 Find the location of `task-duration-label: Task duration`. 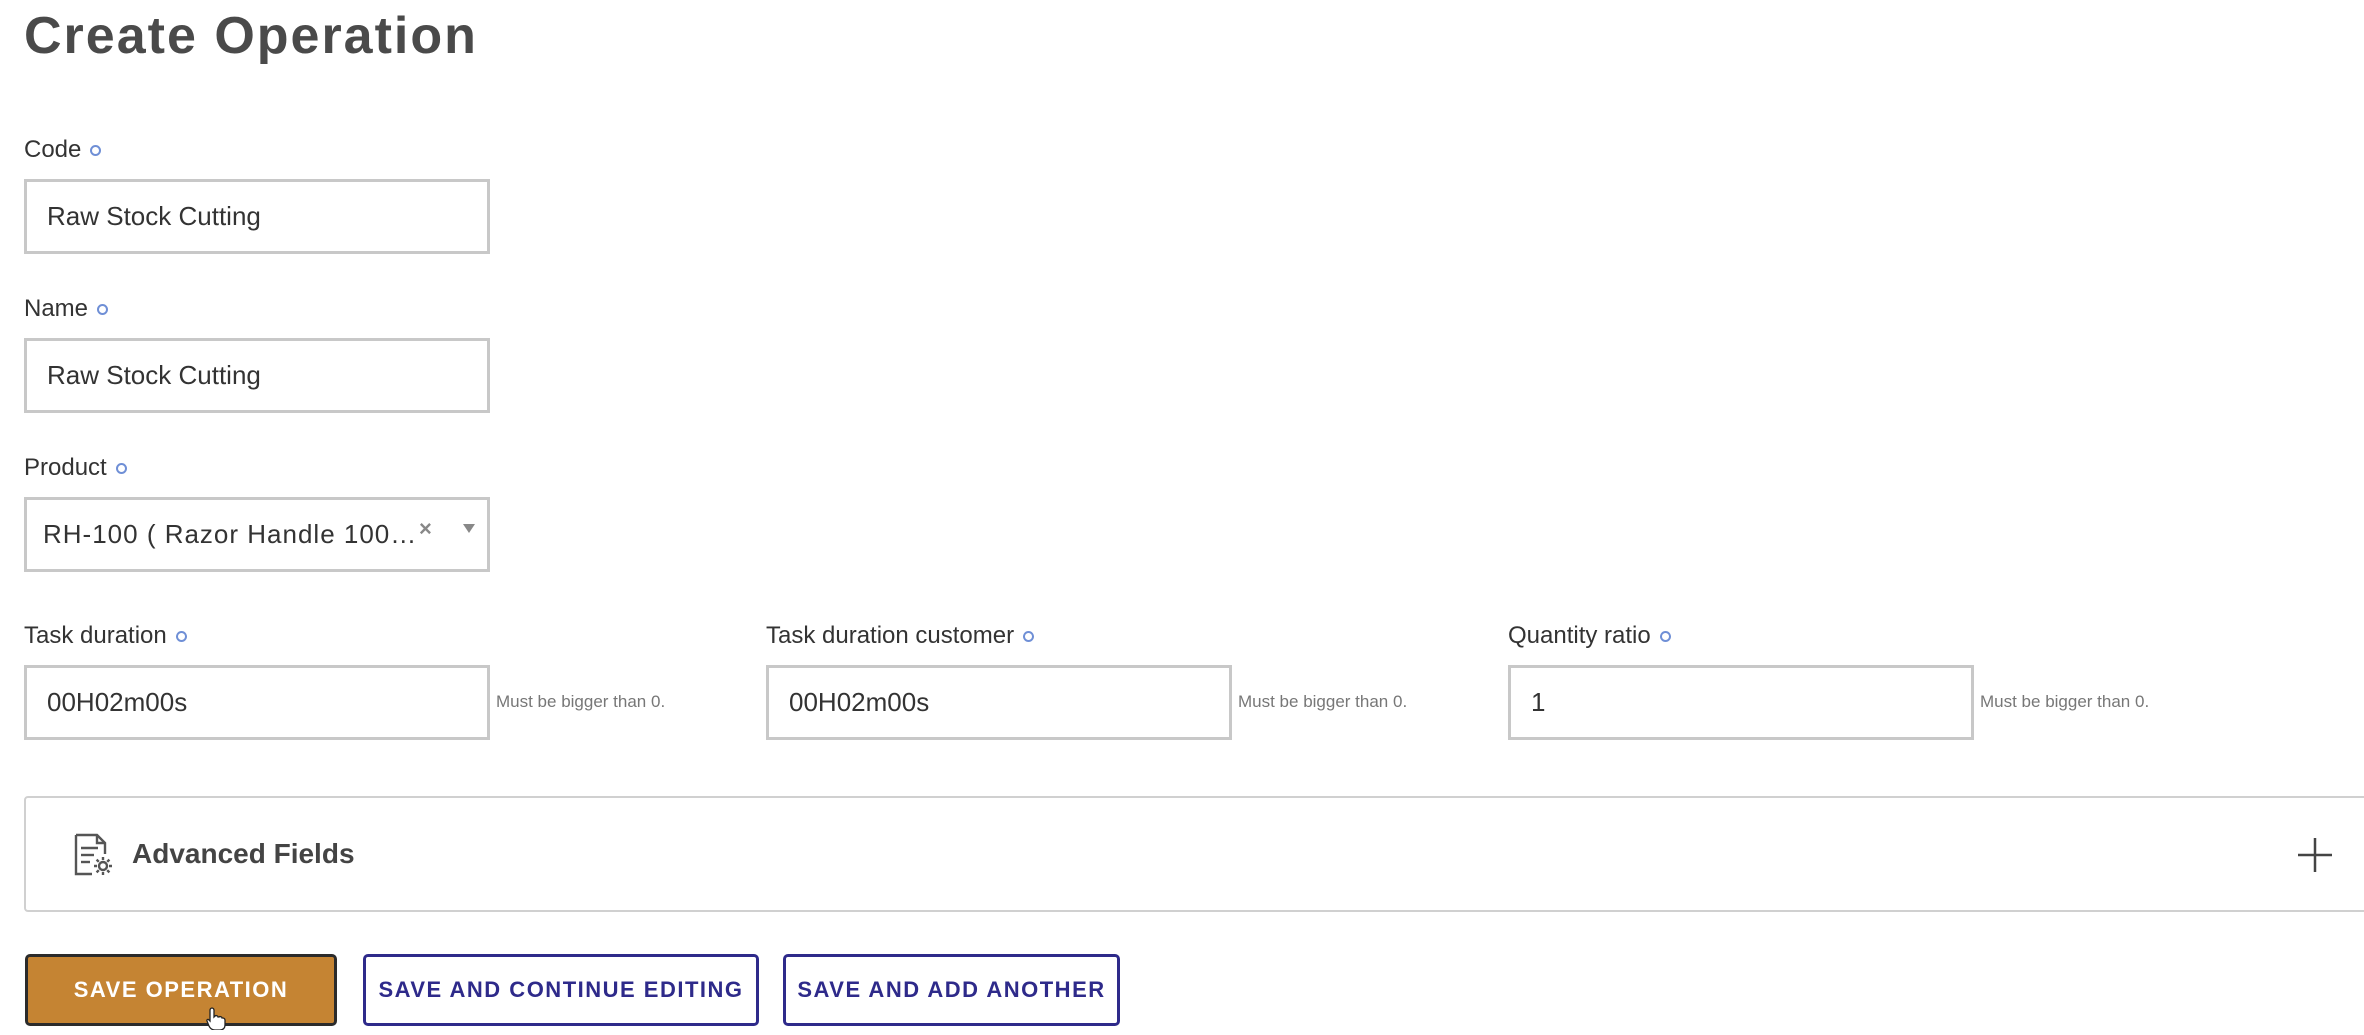

task-duration-label: Task duration is located at coordinates (105, 636).